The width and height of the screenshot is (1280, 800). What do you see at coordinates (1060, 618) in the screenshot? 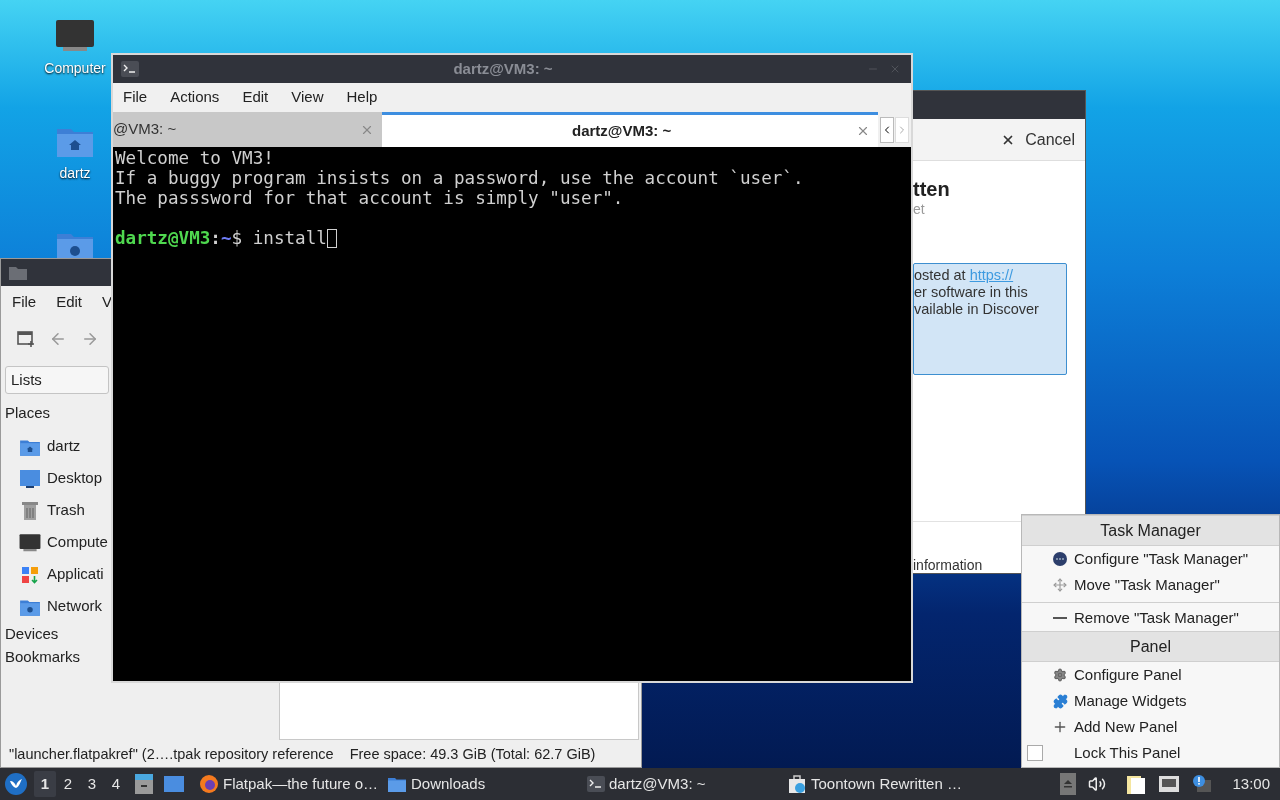
I see `minus-icon` at bounding box center [1060, 618].